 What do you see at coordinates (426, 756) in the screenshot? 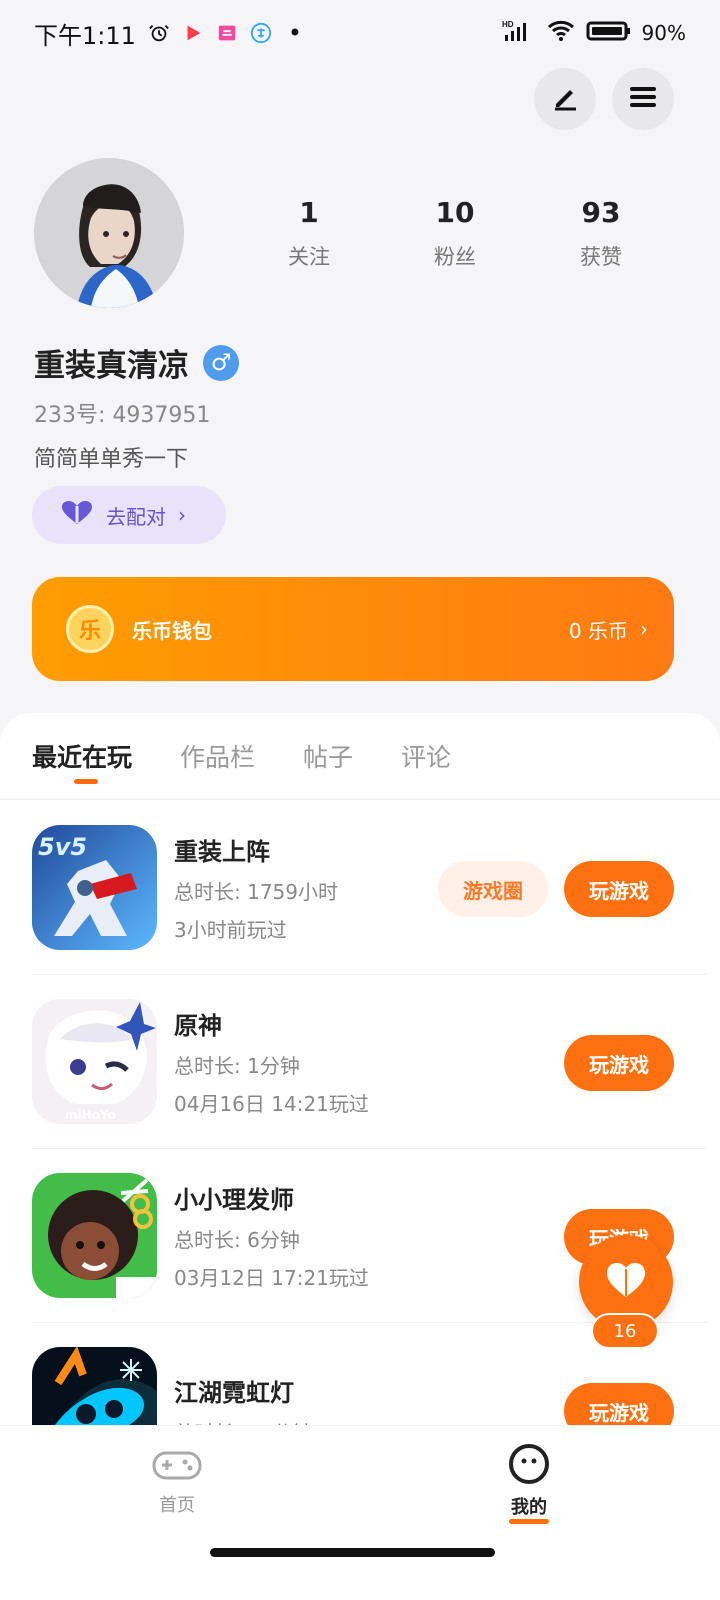
I see `tab-comments: 评论` at bounding box center [426, 756].